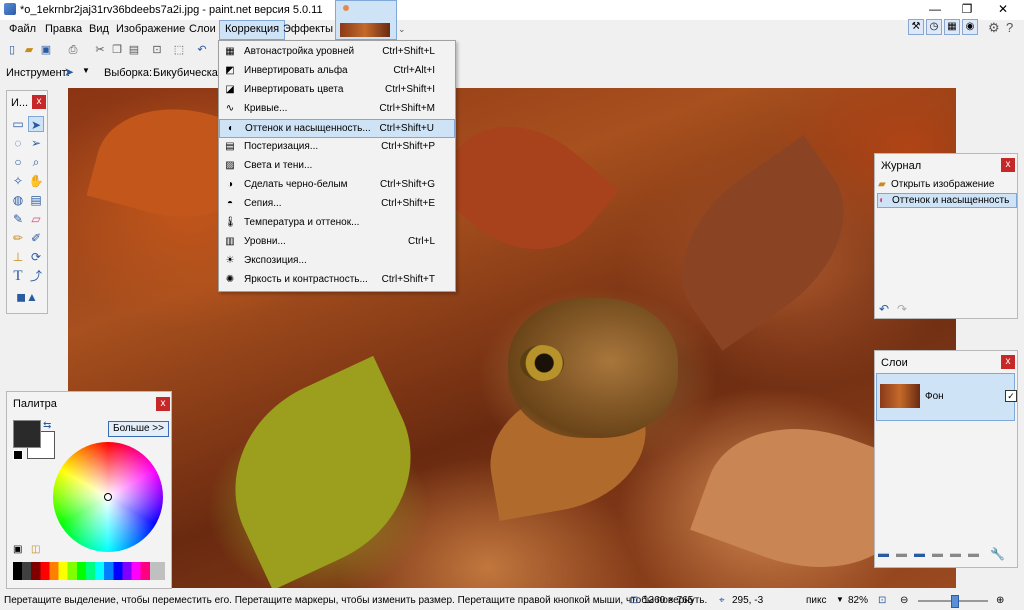 The image size is (1024, 610). Describe the element at coordinates (179, 50) in the screenshot. I see `deselect-icon: ⬚` at that location.